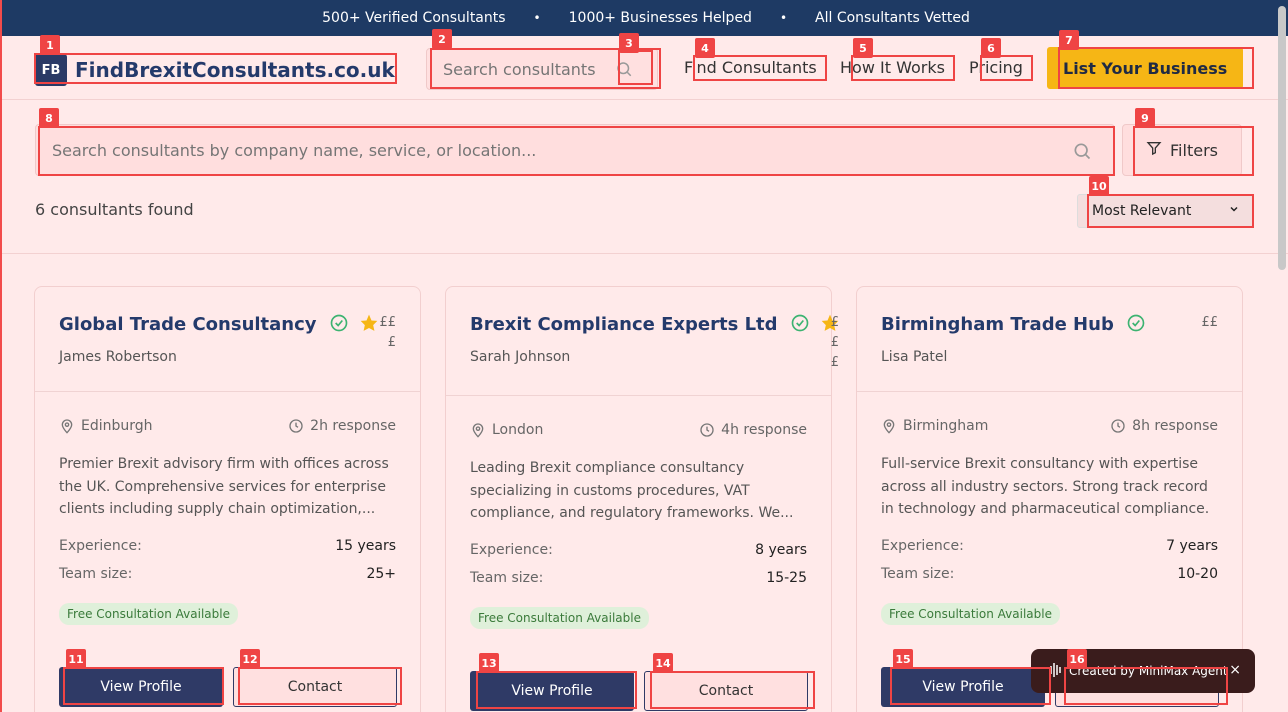 The image size is (1288, 712). I want to click on annotation-badge: 4, so click(705, 48).